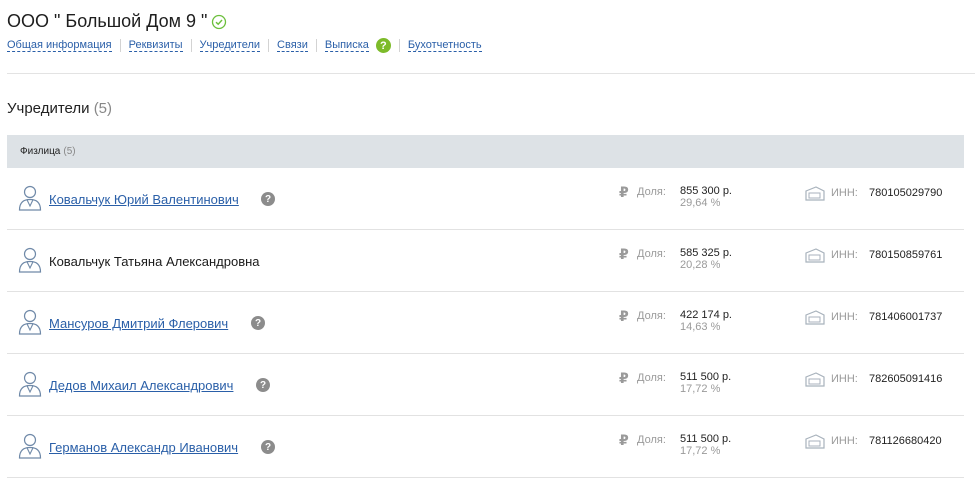 The image size is (975, 494). What do you see at coordinates (59, 45) in the screenshot?
I see `nav-general-info: Общая информация` at bounding box center [59, 45].